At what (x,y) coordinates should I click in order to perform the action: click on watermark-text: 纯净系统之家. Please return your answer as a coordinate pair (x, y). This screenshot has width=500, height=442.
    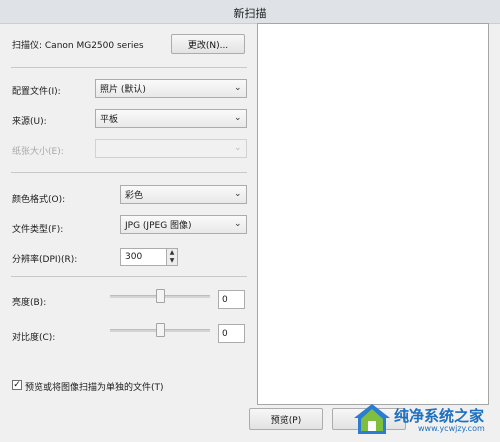
    Looking at the image, I should click on (439, 416).